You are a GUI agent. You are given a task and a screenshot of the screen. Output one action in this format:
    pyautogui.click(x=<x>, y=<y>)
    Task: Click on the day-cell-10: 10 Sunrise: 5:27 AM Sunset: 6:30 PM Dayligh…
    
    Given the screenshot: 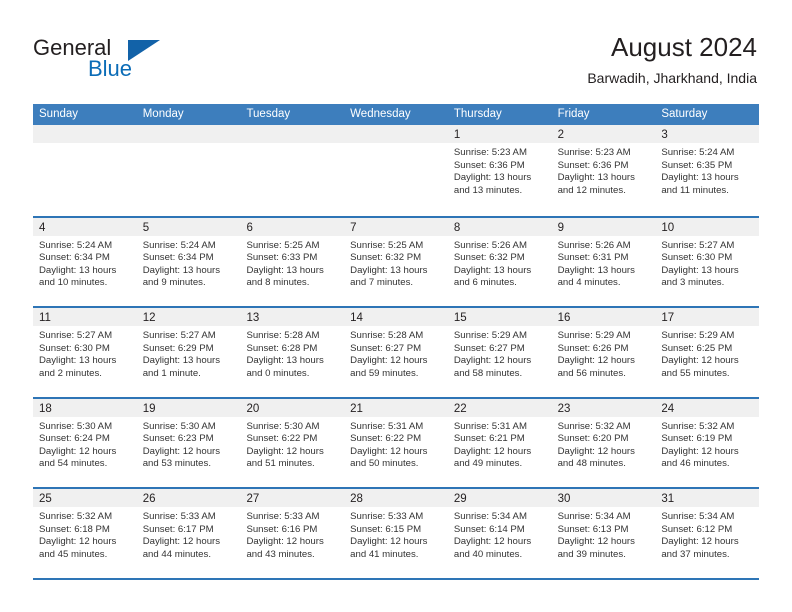 What is the action you would take?
    pyautogui.click(x=707, y=261)
    